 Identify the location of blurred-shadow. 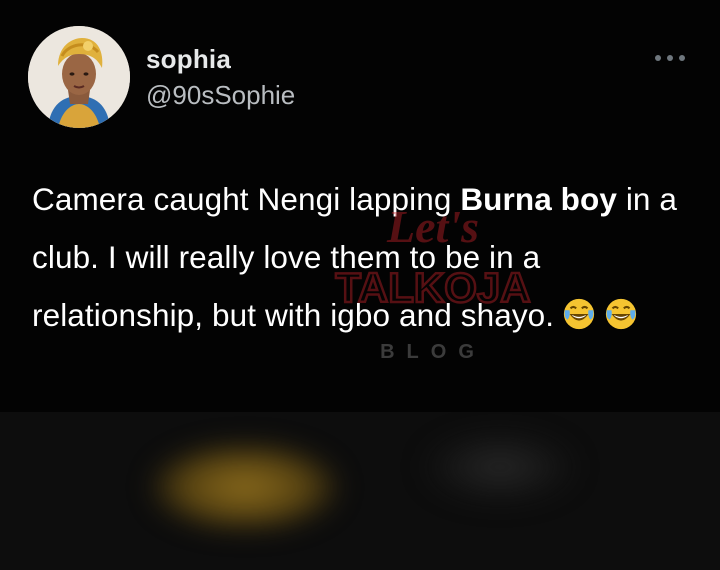
(500, 467).